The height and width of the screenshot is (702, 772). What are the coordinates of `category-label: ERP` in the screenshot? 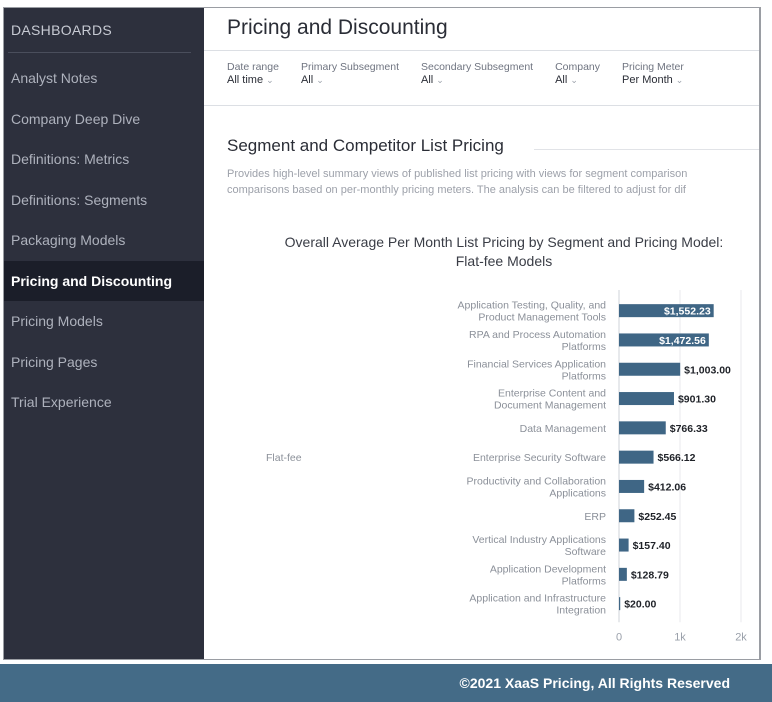 It's located at (595, 517).